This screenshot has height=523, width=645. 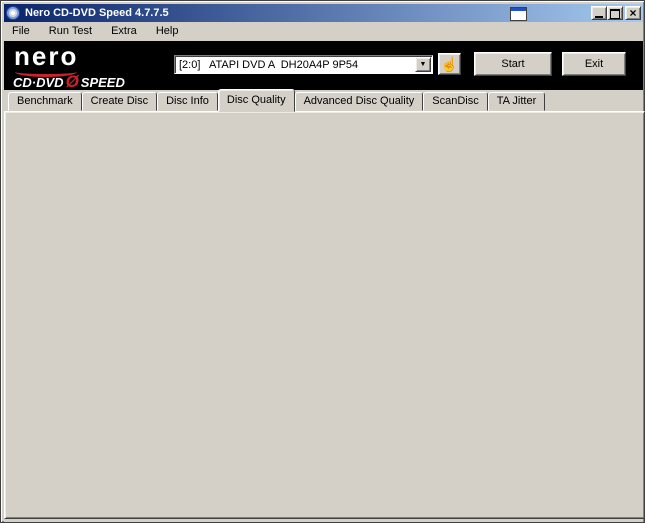 What do you see at coordinates (633, 13) in the screenshot?
I see `close-button: ×` at bounding box center [633, 13].